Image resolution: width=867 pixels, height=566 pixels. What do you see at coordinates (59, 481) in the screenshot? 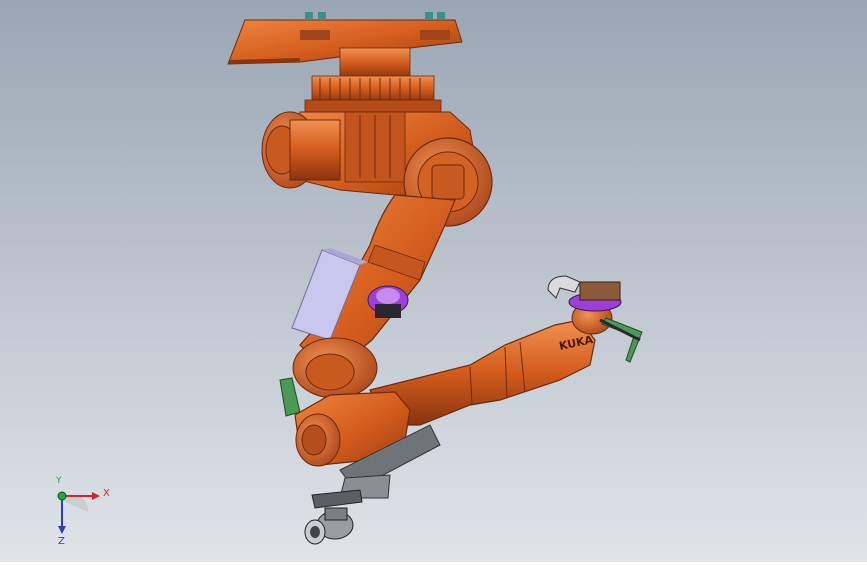
I see `triad-y-label: Y` at bounding box center [59, 481].